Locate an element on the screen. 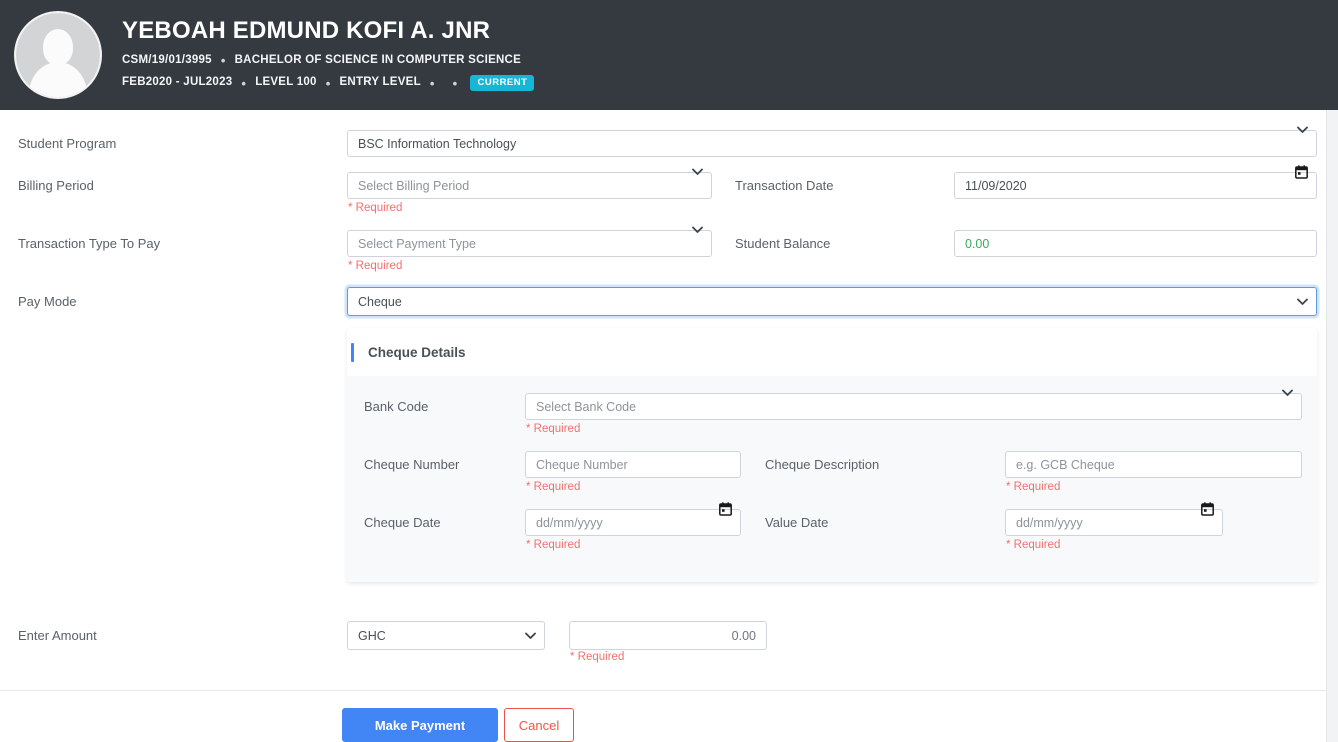 This screenshot has height=742, width=1338. cheque-date-input: dd/mm/yyyy is located at coordinates (633, 522).